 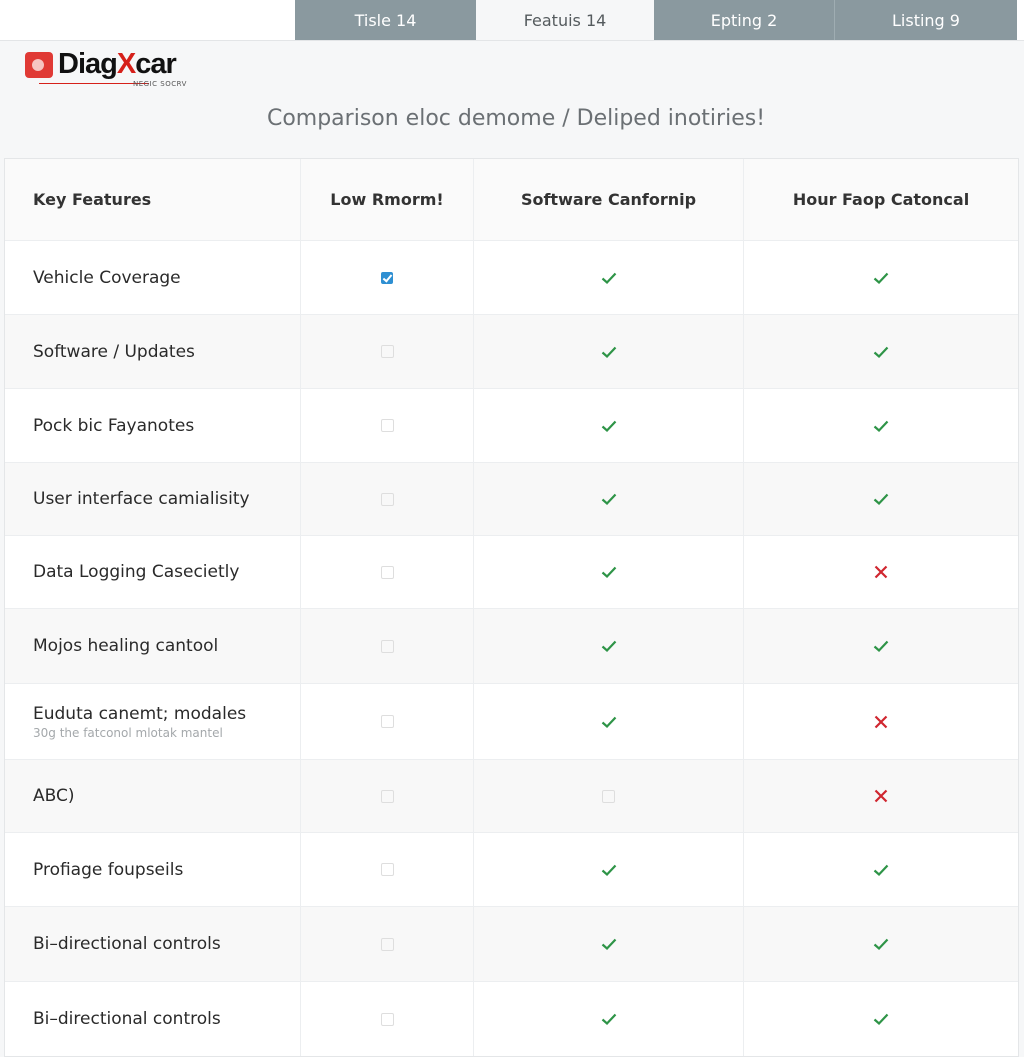 I want to click on feature-sublabel: 30g the fatconol mlotak mantel, so click(x=128, y=732).